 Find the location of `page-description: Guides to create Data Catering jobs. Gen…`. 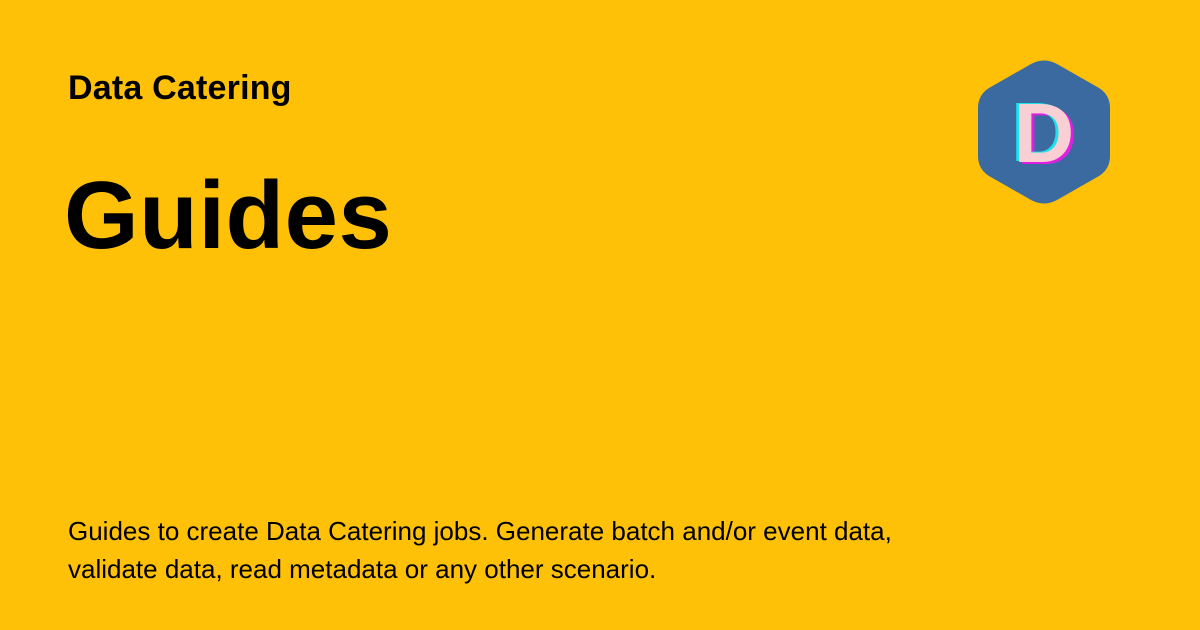

page-description: Guides to create Data Catering jobs. Gen… is located at coordinates (480, 550).